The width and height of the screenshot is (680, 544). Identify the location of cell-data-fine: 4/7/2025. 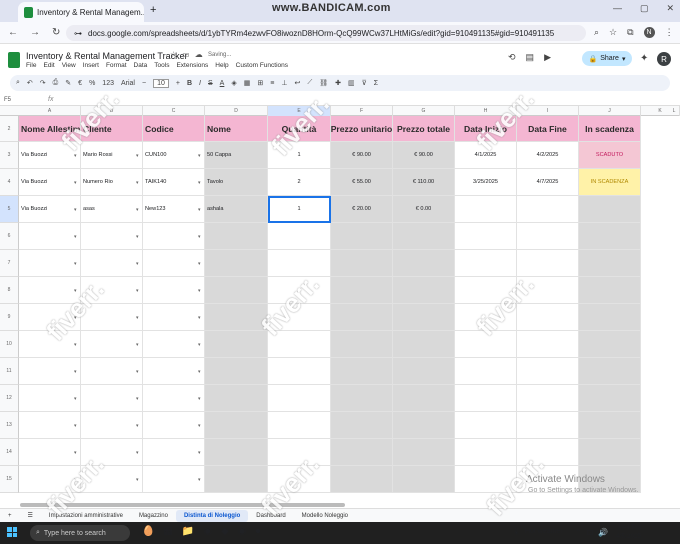
(548, 182).